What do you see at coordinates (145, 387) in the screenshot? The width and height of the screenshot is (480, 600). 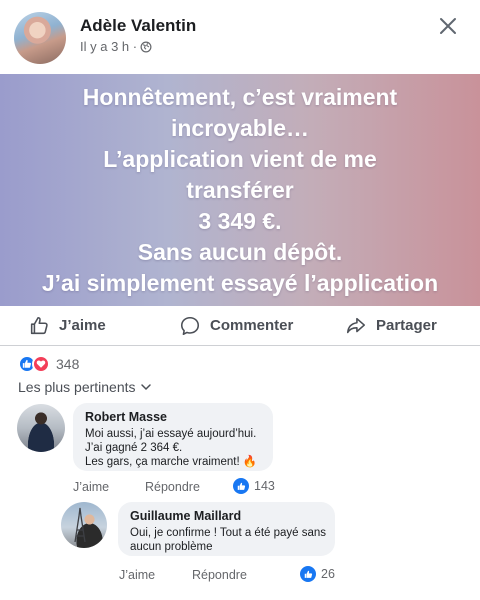 I see `chevron-down-icon` at bounding box center [145, 387].